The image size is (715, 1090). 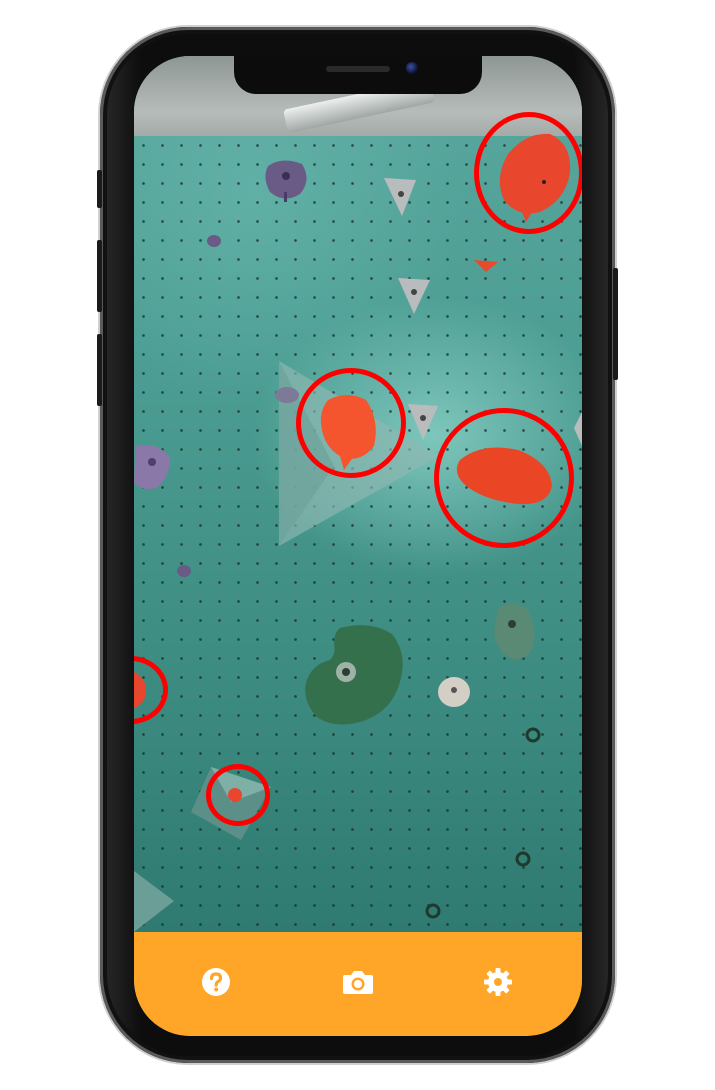 What do you see at coordinates (514, 631) in the screenshot?
I see `hold-green-small` at bounding box center [514, 631].